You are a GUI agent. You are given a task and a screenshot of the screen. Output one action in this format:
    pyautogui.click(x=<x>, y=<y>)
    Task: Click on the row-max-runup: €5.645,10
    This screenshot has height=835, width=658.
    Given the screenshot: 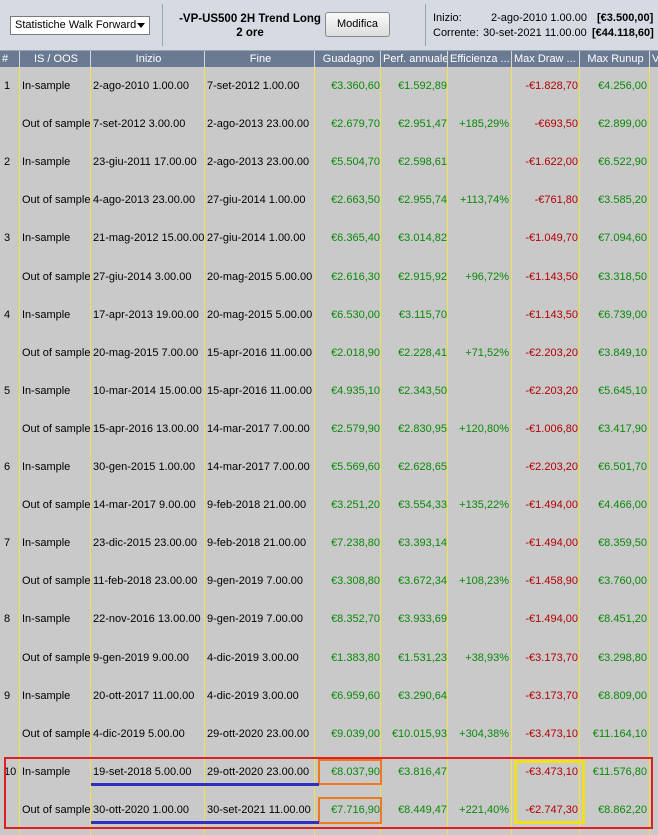 What is the action you would take?
    pyautogui.click(x=622, y=390)
    